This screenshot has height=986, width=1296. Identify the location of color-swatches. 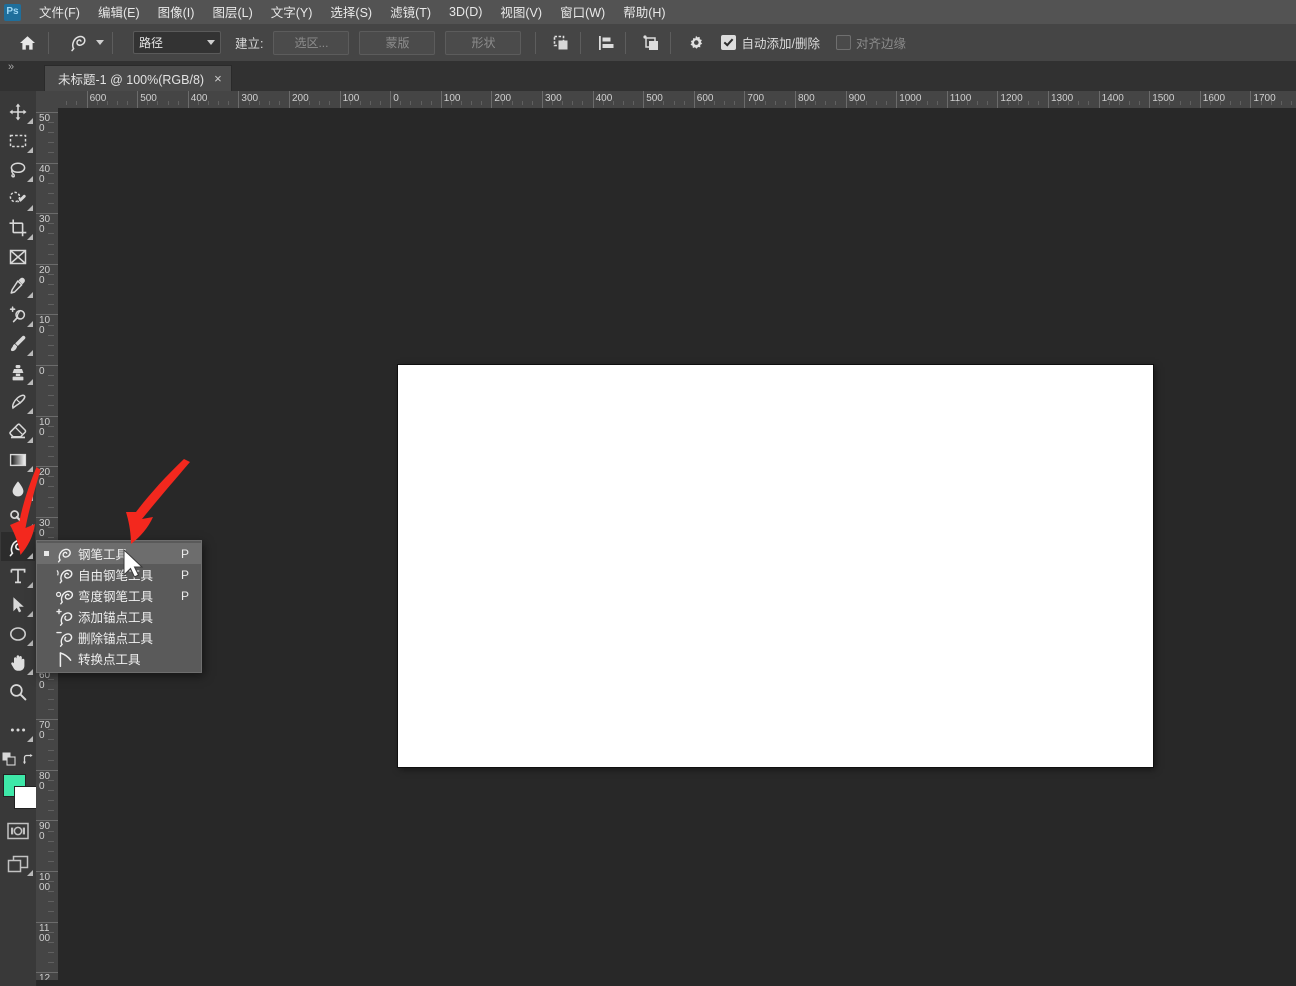
(19, 792).